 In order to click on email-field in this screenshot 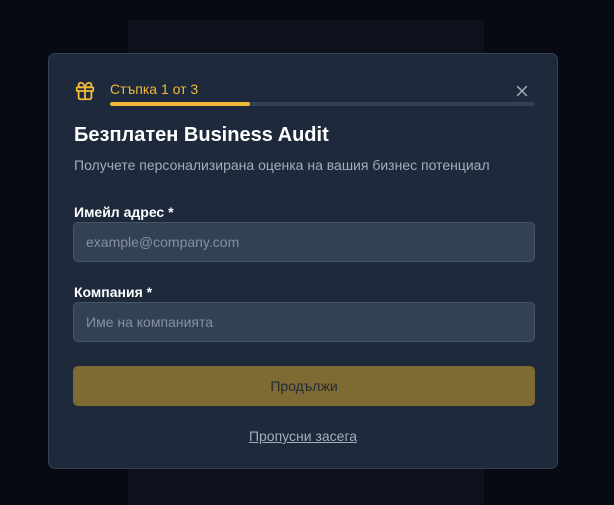, I will do `click(304, 242)`.